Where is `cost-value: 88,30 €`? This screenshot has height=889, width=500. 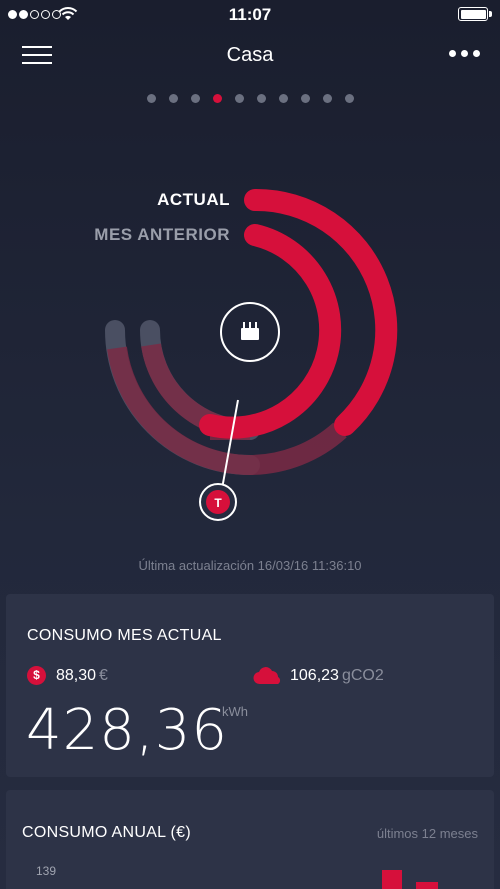
cost-value: 88,30 € is located at coordinates (82, 676).